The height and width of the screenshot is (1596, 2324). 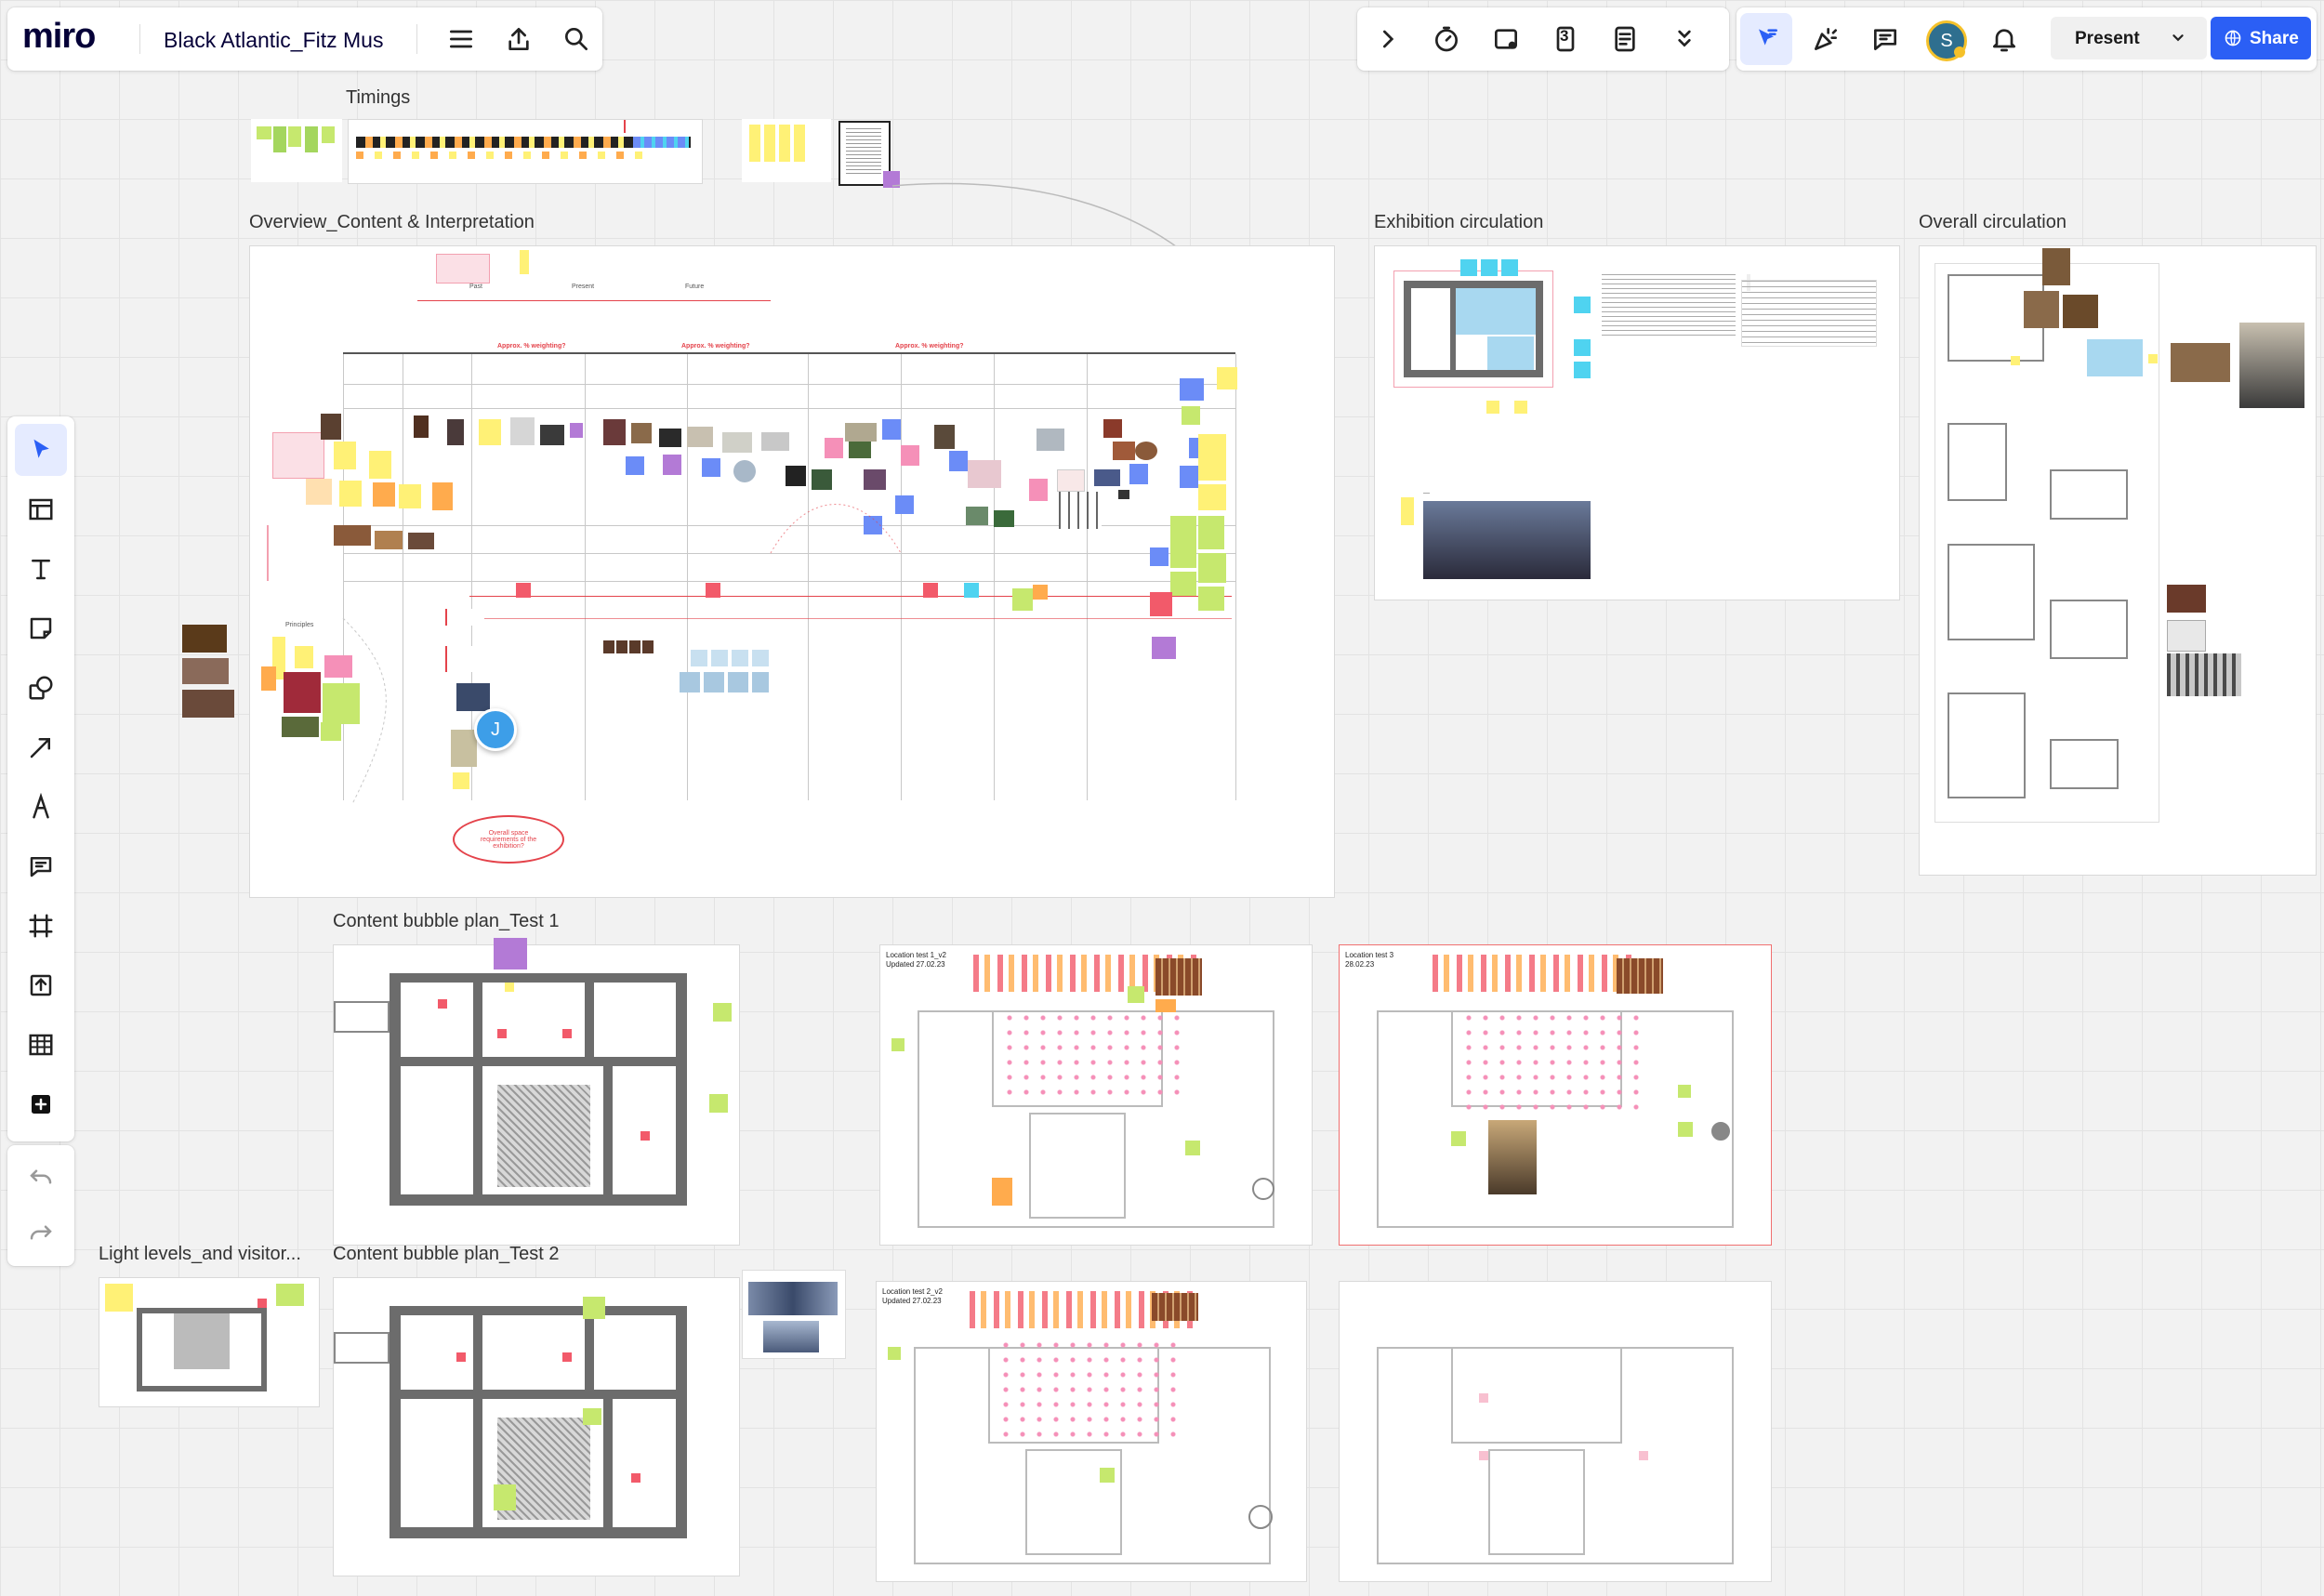 I want to click on frame-light-levels, so click(x=209, y=1342).